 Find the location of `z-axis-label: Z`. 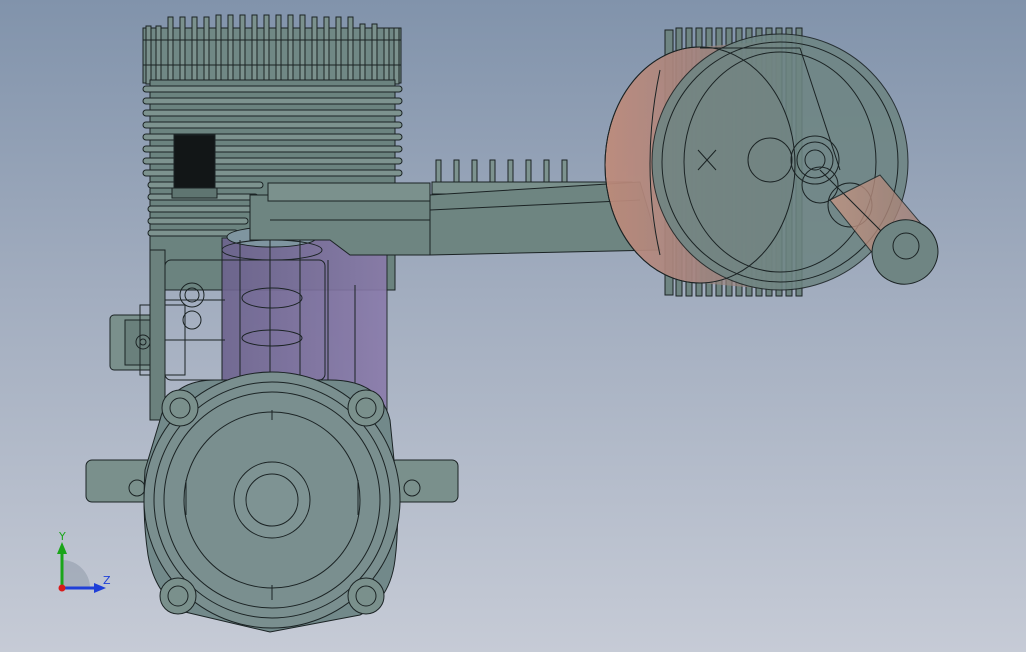

z-axis-label: Z is located at coordinates (107, 580).